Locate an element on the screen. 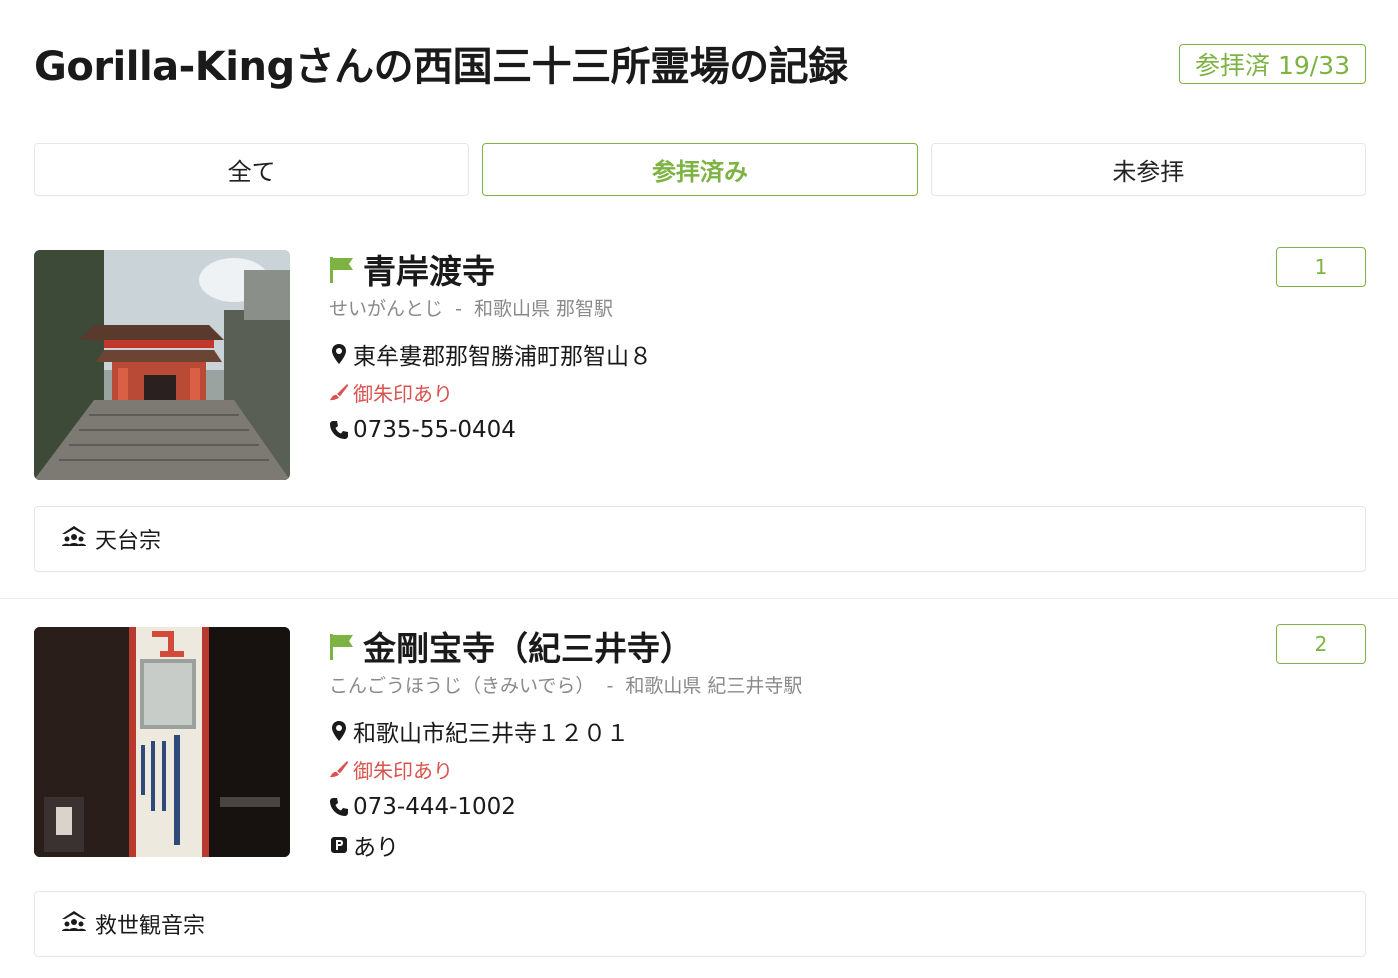 This screenshot has width=1398, height=978. phone-row: 073-444-1002 is located at coordinates (479, 807).